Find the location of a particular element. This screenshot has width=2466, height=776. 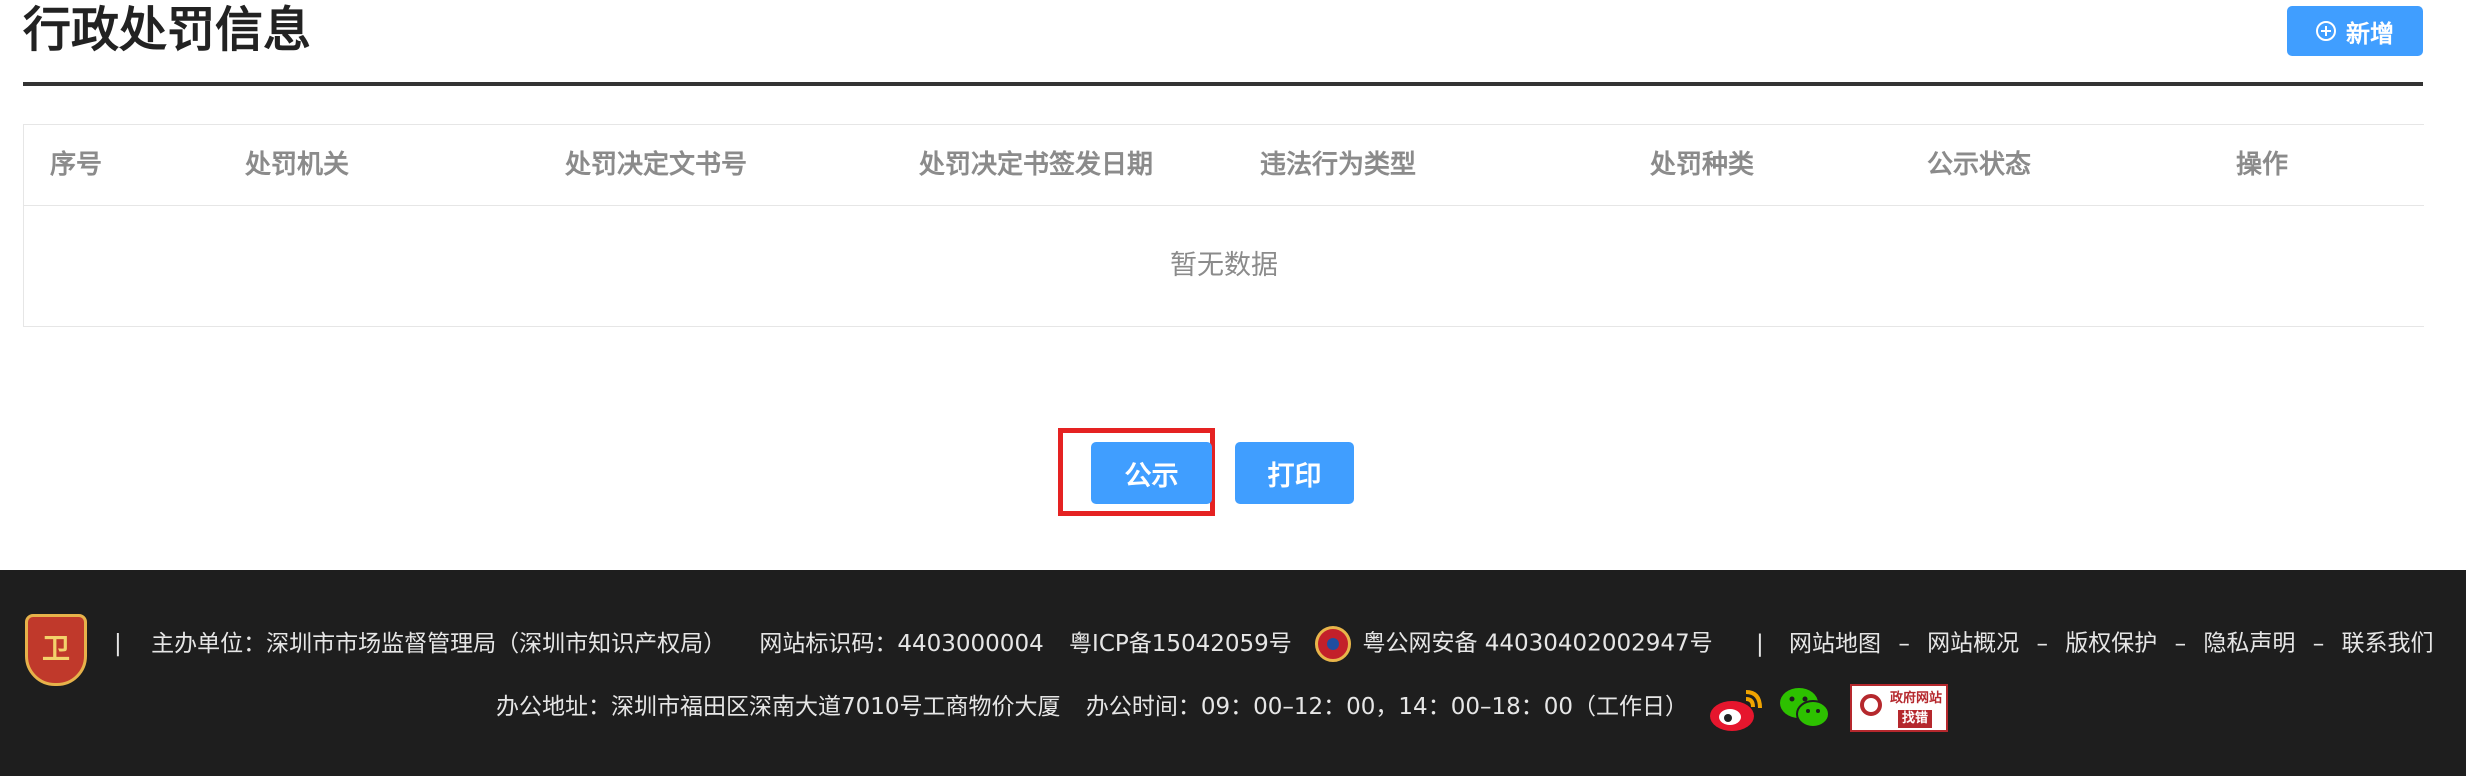

add-button-label: 新增 is located at coordinates (2370, 33).